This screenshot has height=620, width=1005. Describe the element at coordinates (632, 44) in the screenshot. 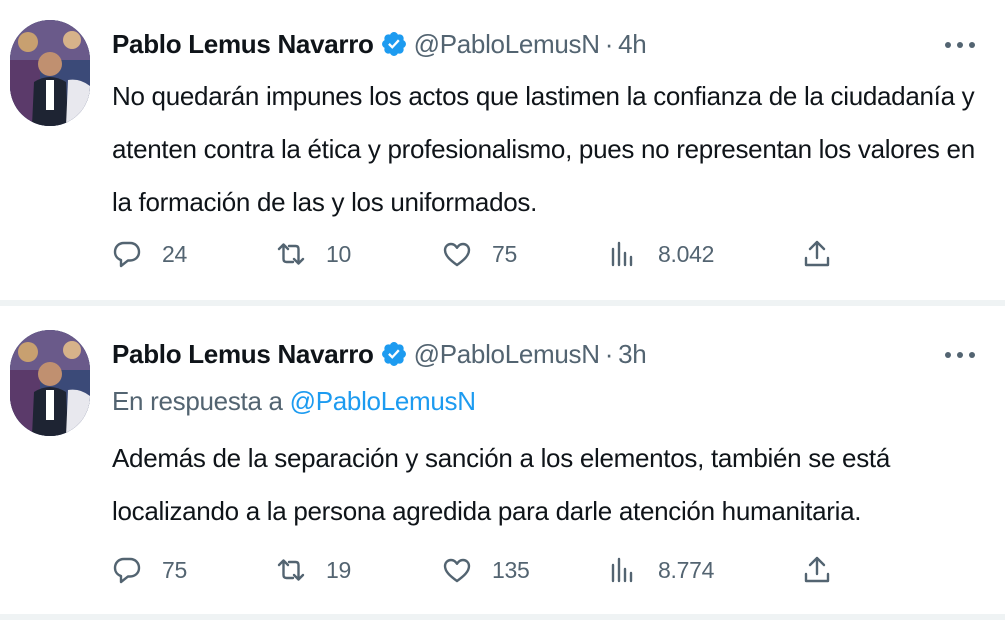

I see `timestamp: 4h` at that location.